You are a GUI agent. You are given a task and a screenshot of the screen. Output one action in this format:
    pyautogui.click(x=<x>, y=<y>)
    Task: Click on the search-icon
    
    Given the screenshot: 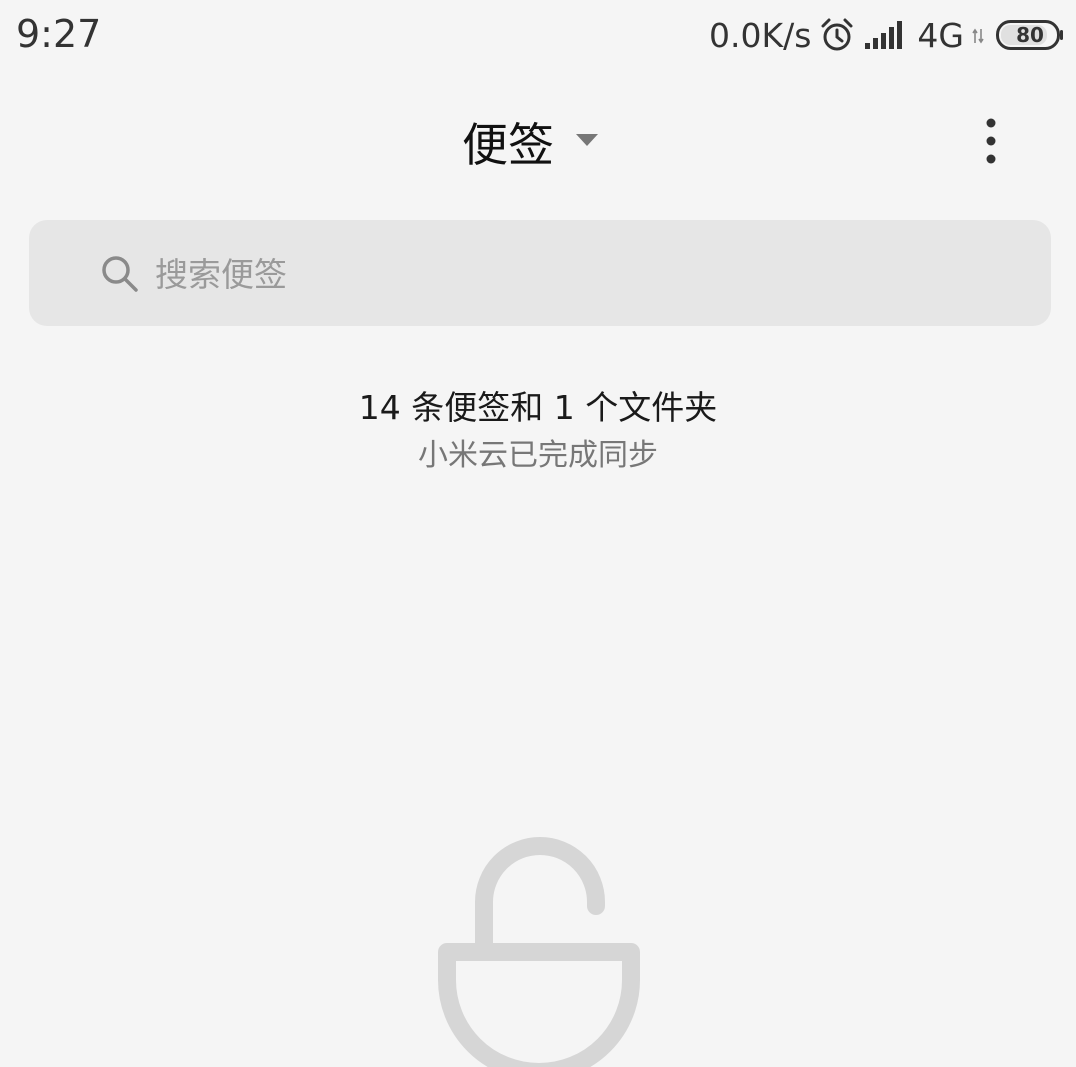 What is the action you would take?
    pyautogui.click(x=119, y=273)
    